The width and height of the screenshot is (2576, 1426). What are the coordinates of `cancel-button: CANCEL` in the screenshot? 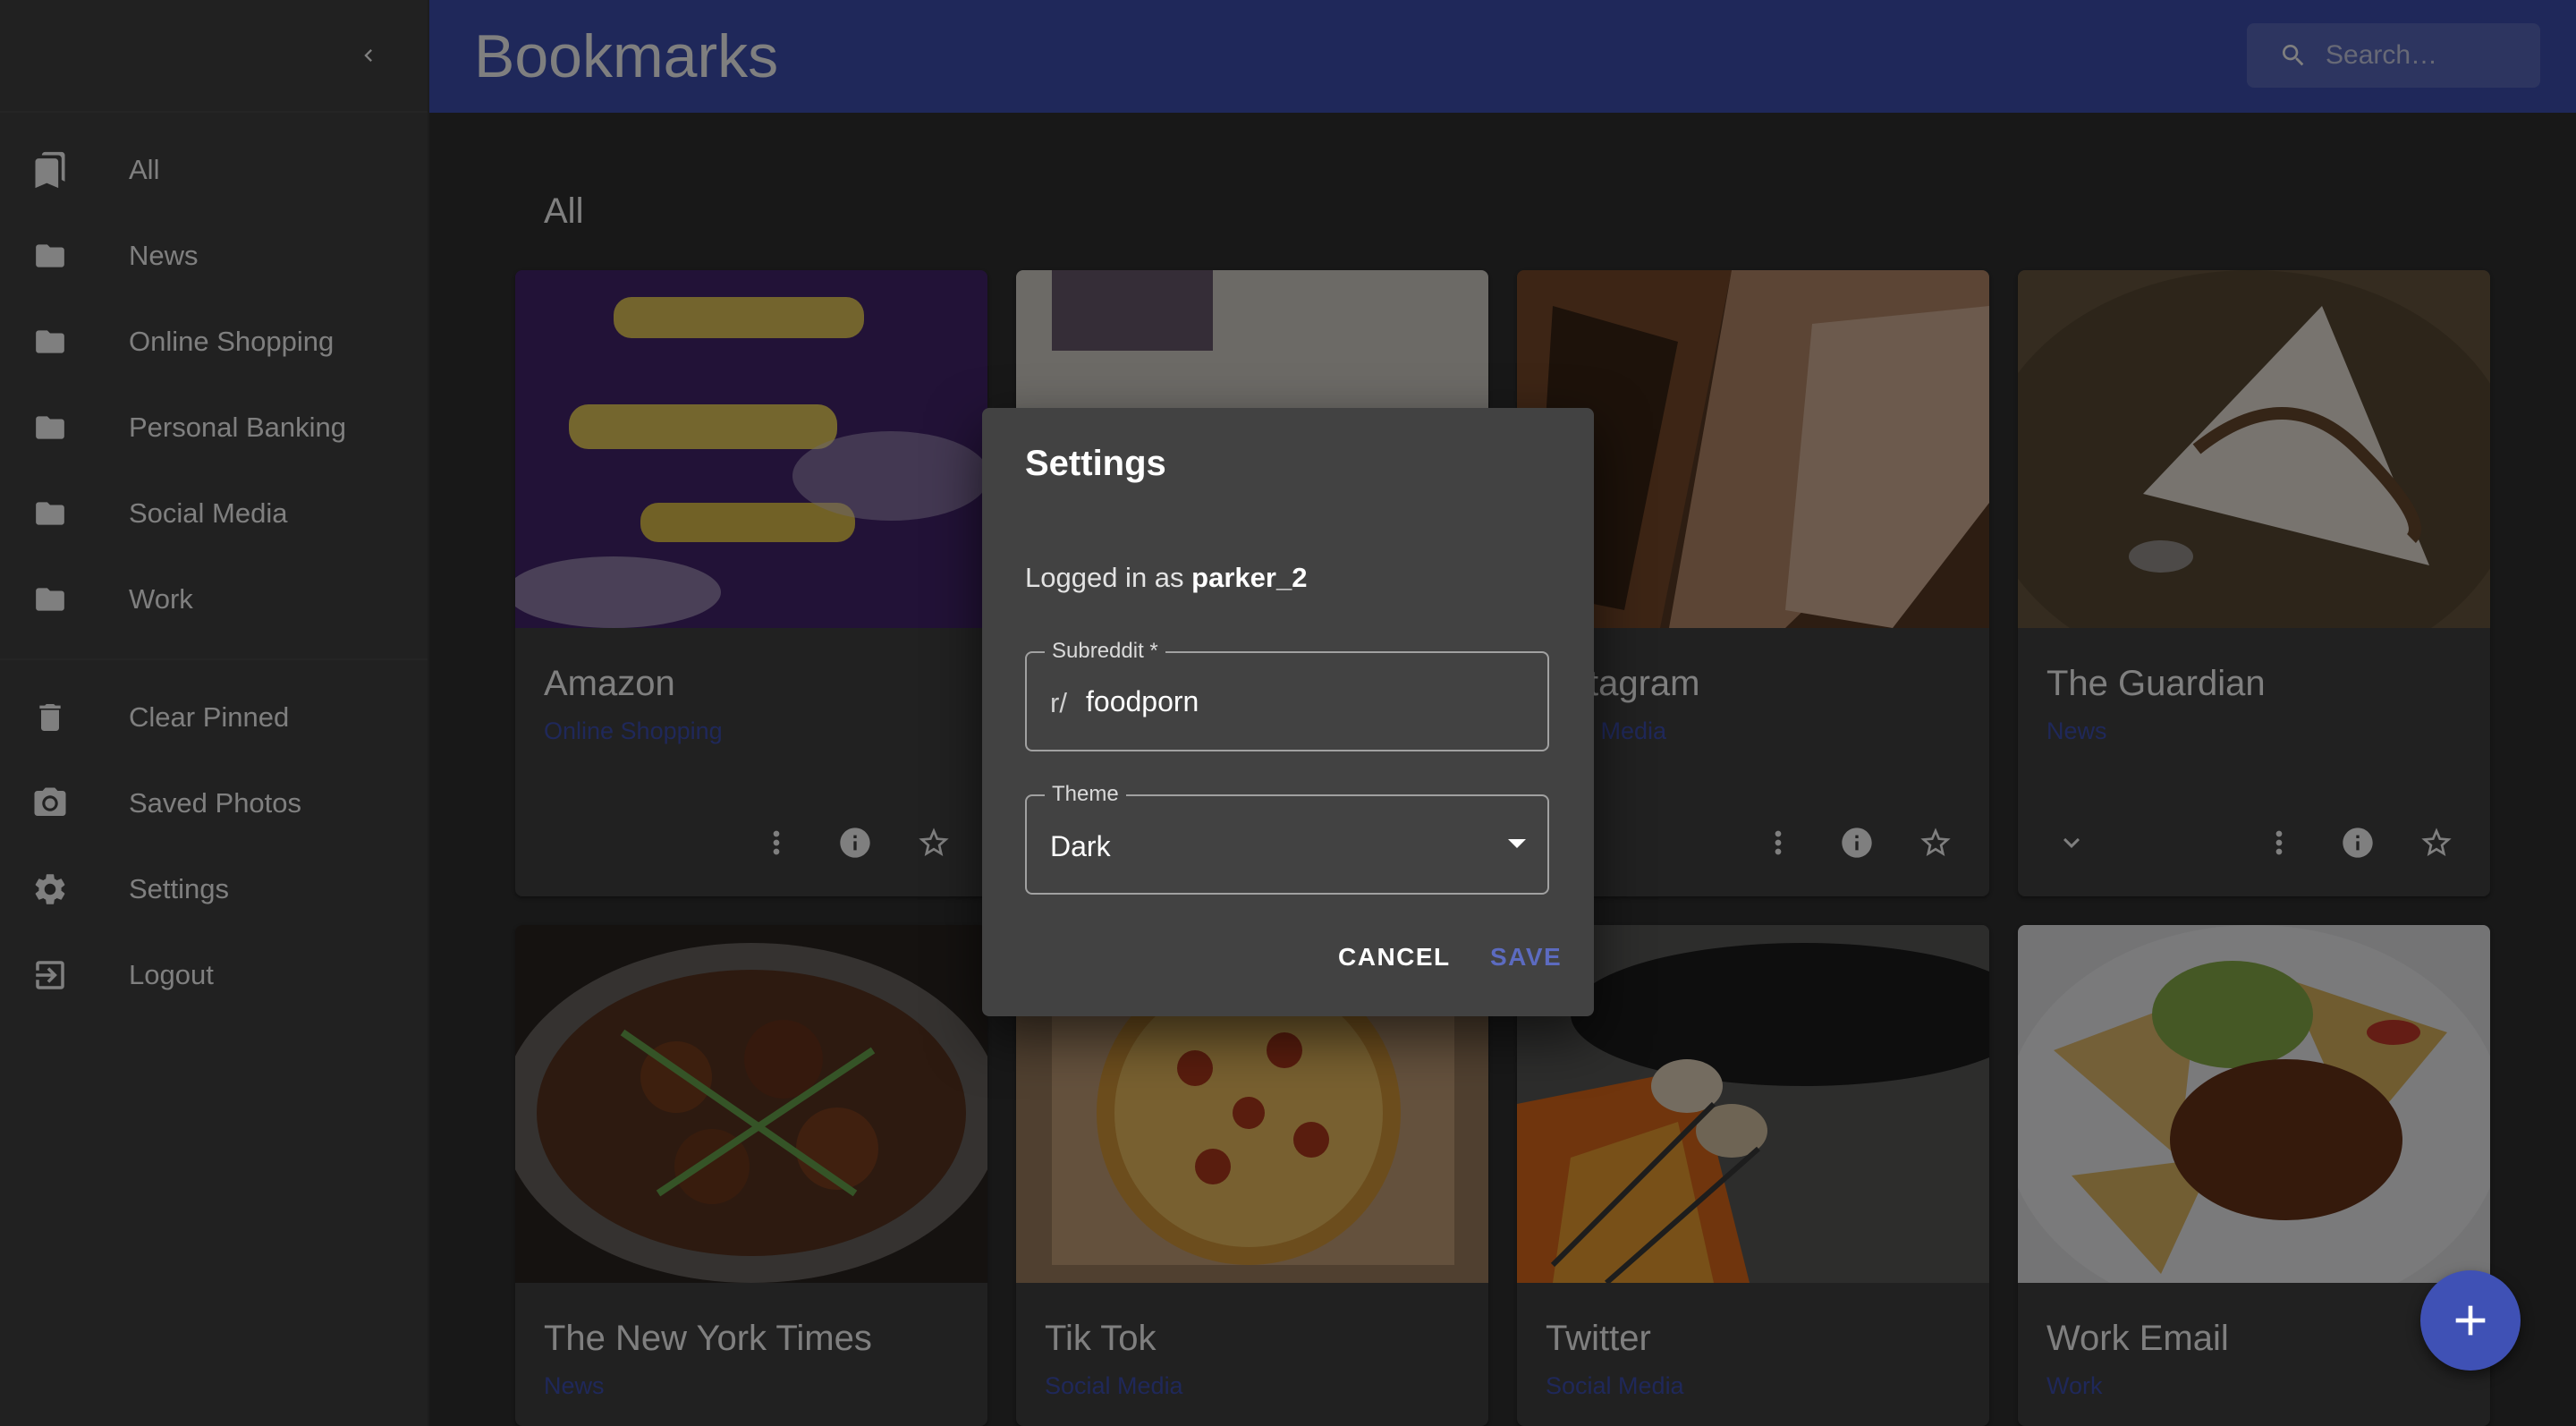 It's located at (1394, 957).